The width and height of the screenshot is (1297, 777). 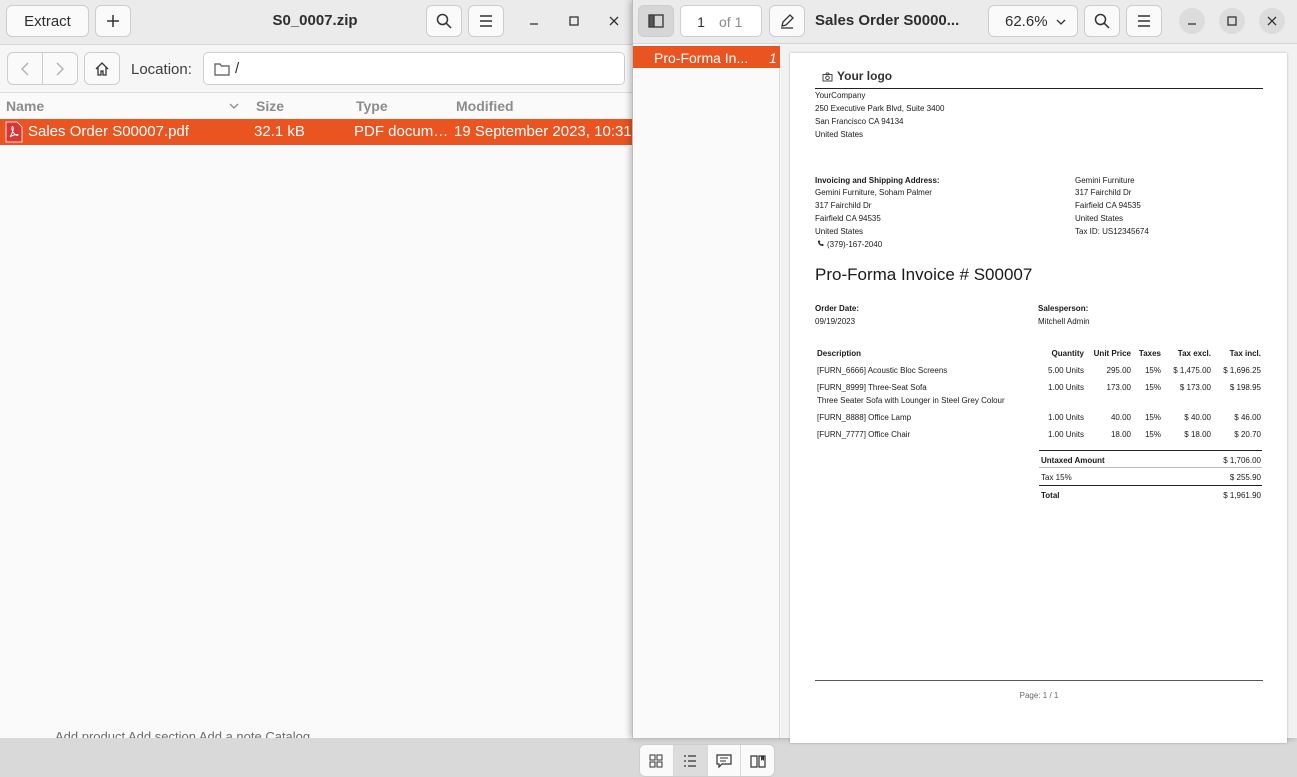 What do you see at coordinates (1039, 88) in the screenshot?
I see `header-divider` at bounding box center [1039, 88].